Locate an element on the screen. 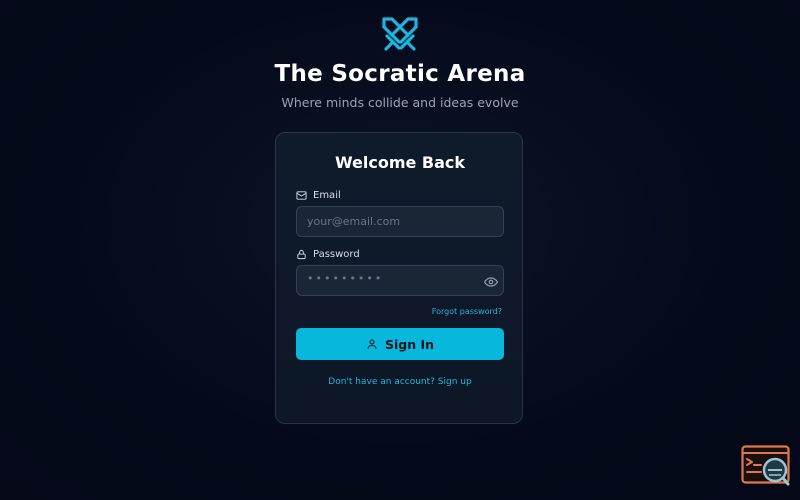 The height and width of the screenshot is (500, 800). sign-up-link: Don't have an account? Sign up is located at coordinates (400, 382).